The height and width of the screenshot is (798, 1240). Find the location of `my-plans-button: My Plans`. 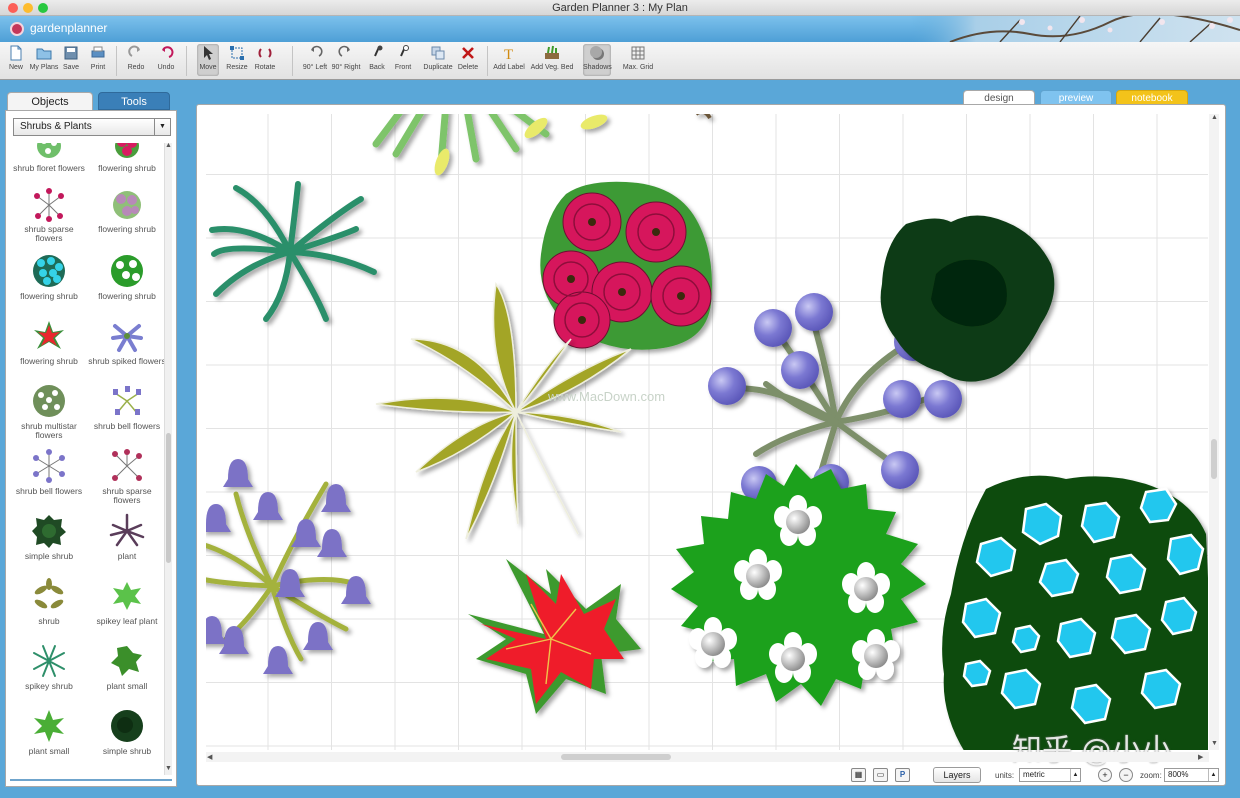

my-plans-button: My Plans is located at coordinates (44, 57).